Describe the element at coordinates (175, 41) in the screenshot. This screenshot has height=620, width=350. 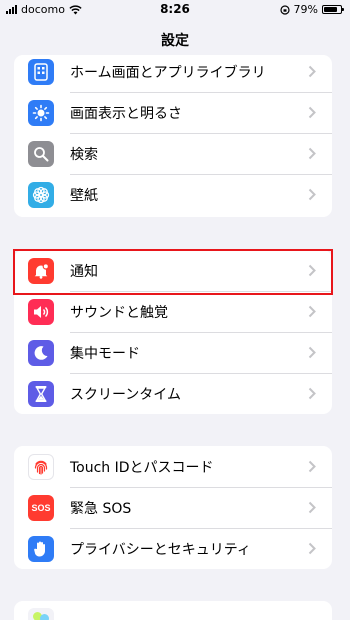
I see `page-title: 設定` at that location.